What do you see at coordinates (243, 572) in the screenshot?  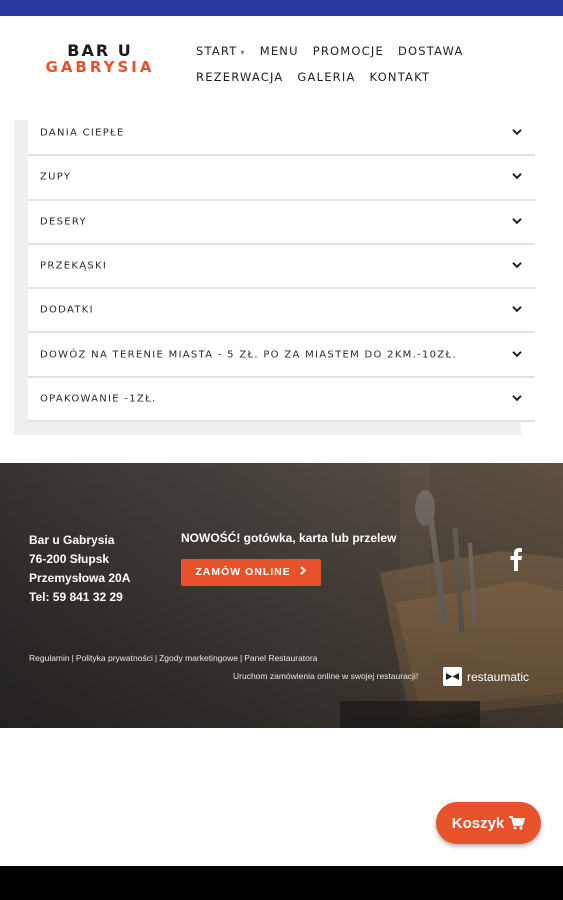 I see `order-online-label: ZAMÓW ONLINE` at bounding box center [243, 572].